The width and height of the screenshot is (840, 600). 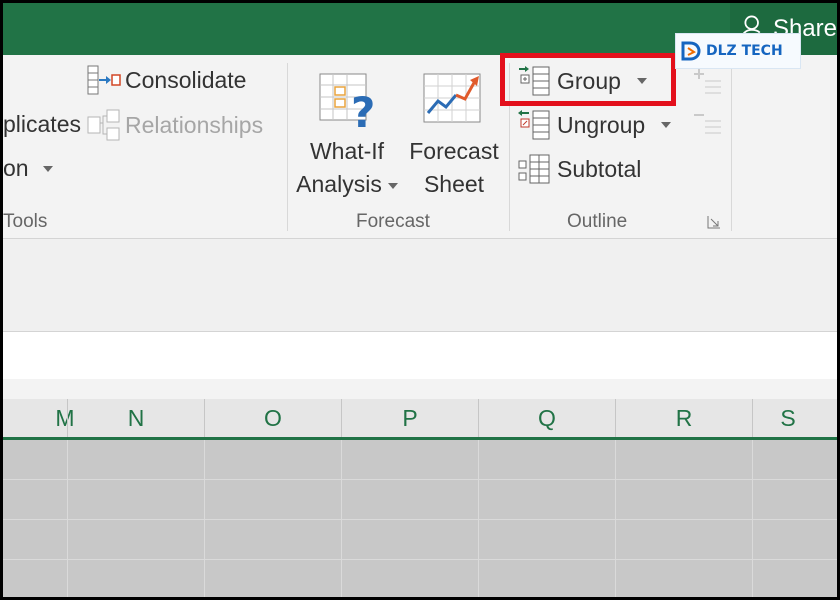 I want to click on data-tools-group-label: Tools, so click(x=25, y=221).